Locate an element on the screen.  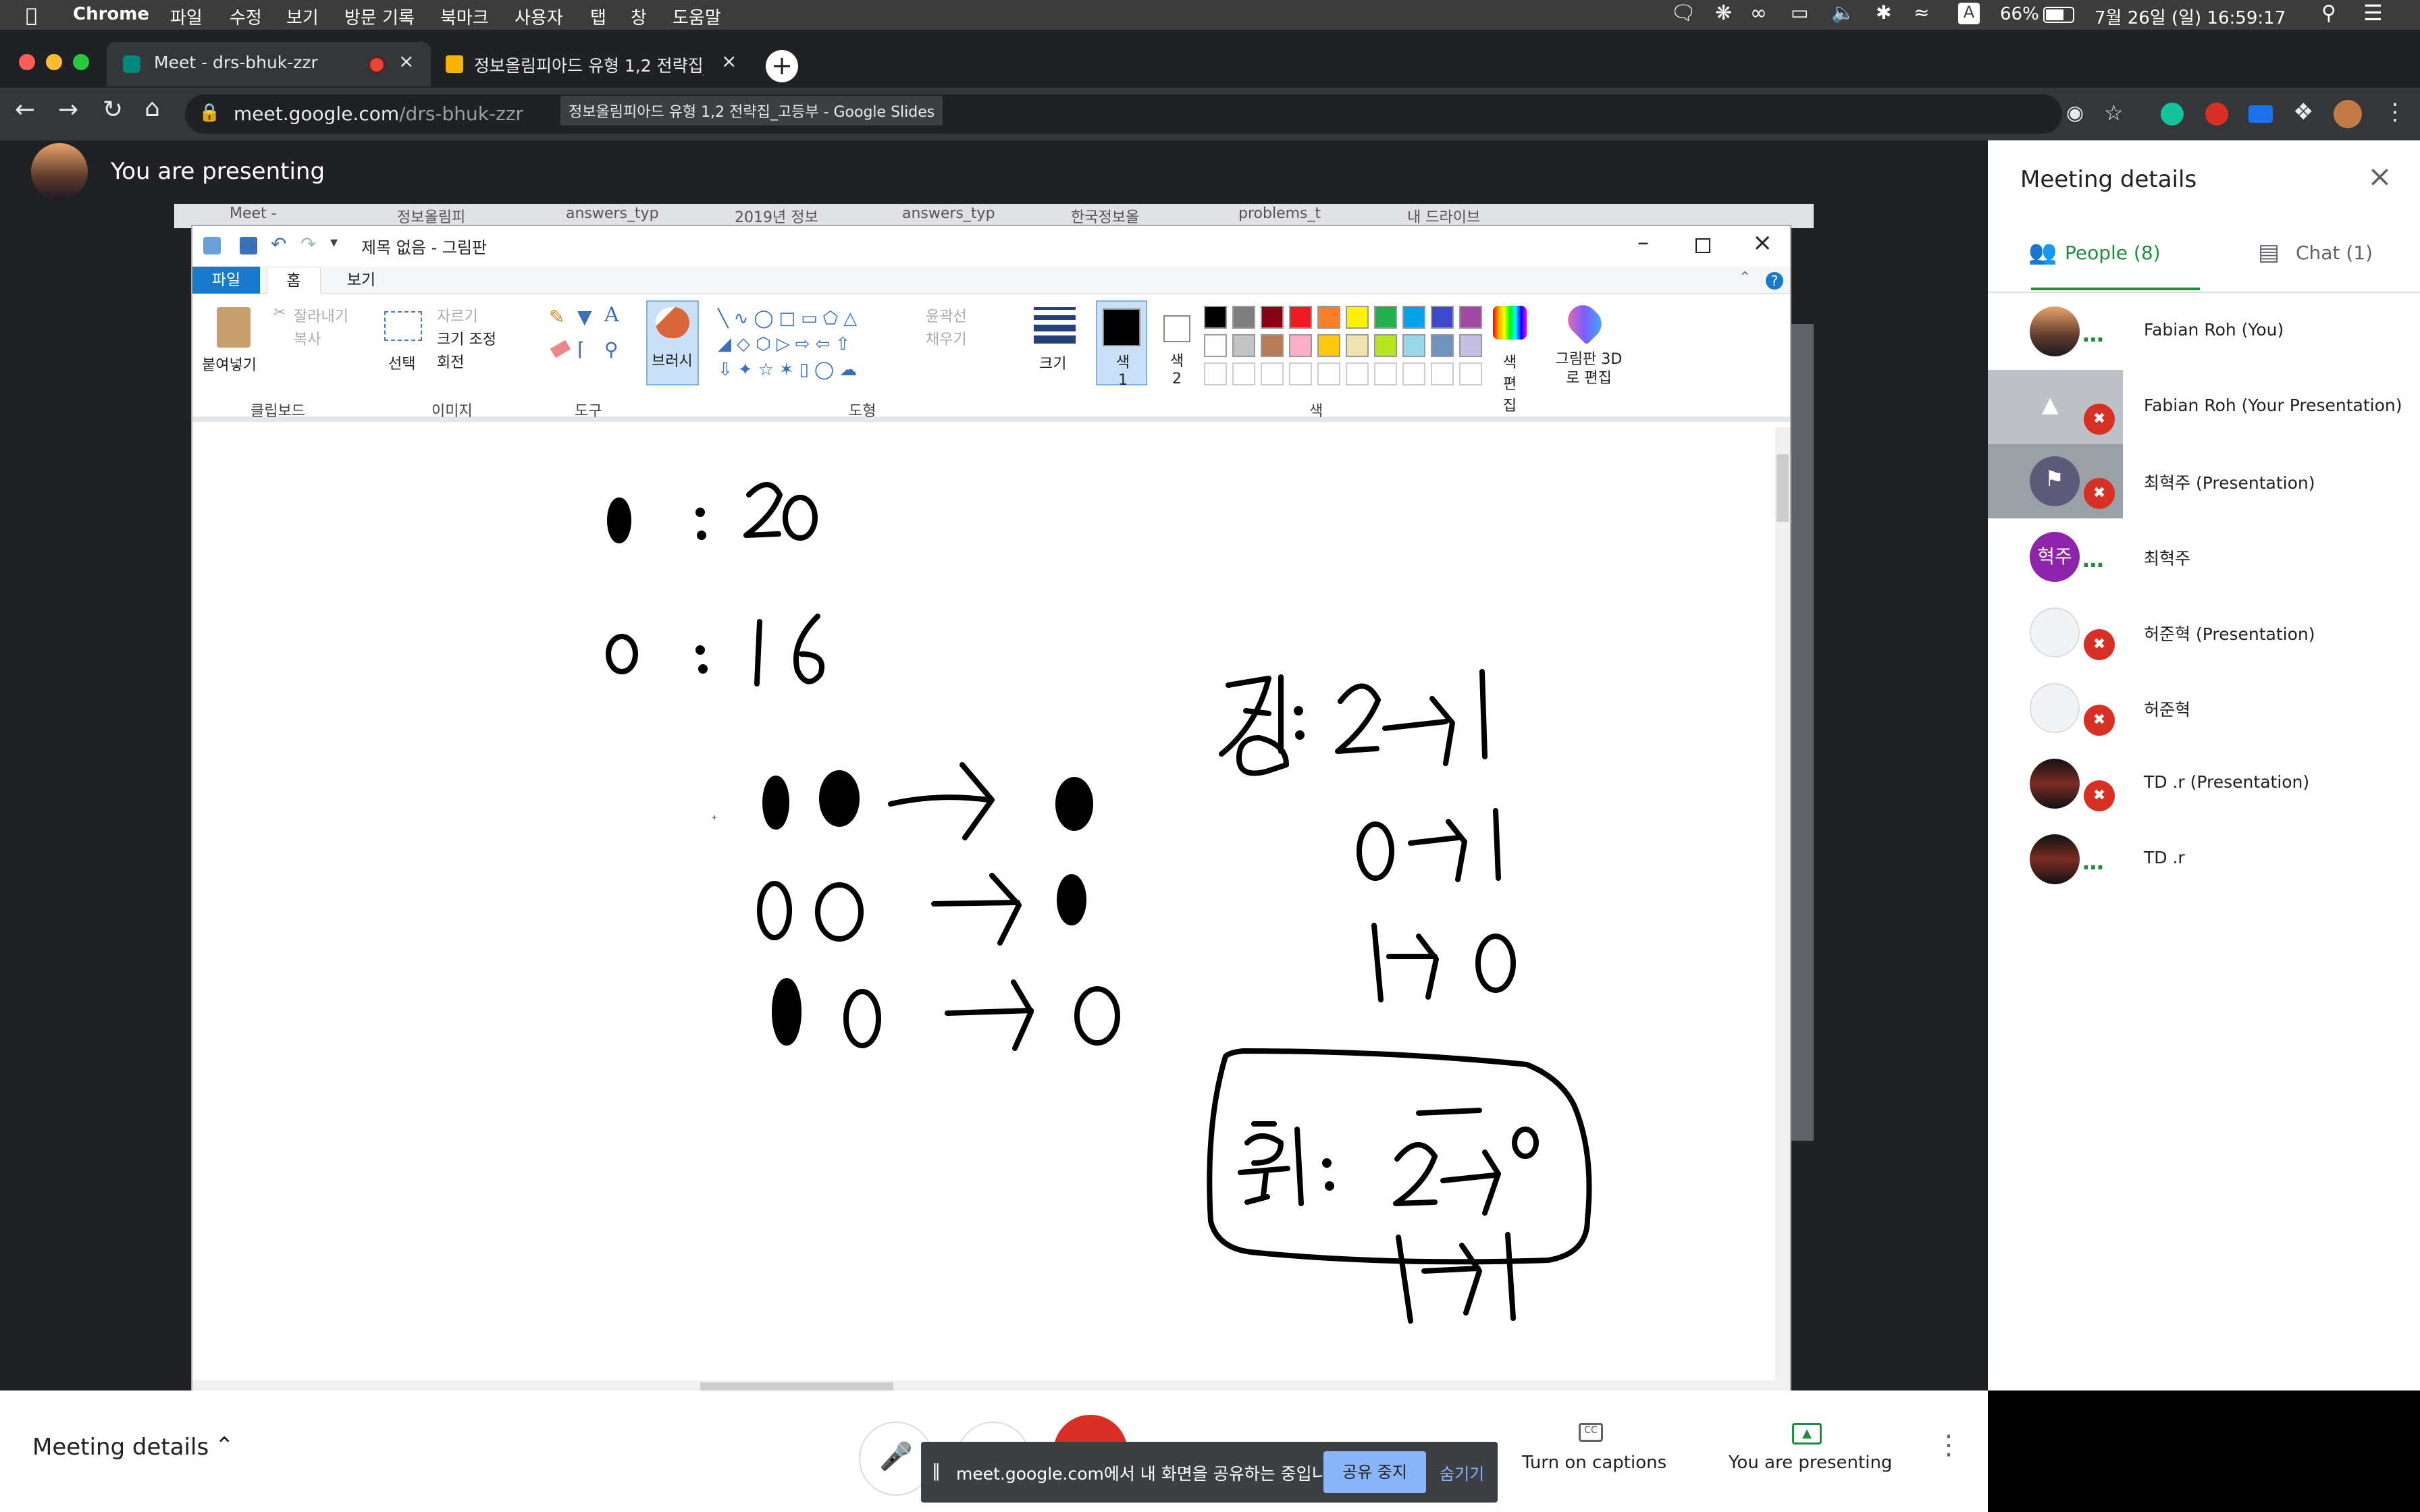
edit-colors-button: 색 편집 is located at coordinates (1510, 382).